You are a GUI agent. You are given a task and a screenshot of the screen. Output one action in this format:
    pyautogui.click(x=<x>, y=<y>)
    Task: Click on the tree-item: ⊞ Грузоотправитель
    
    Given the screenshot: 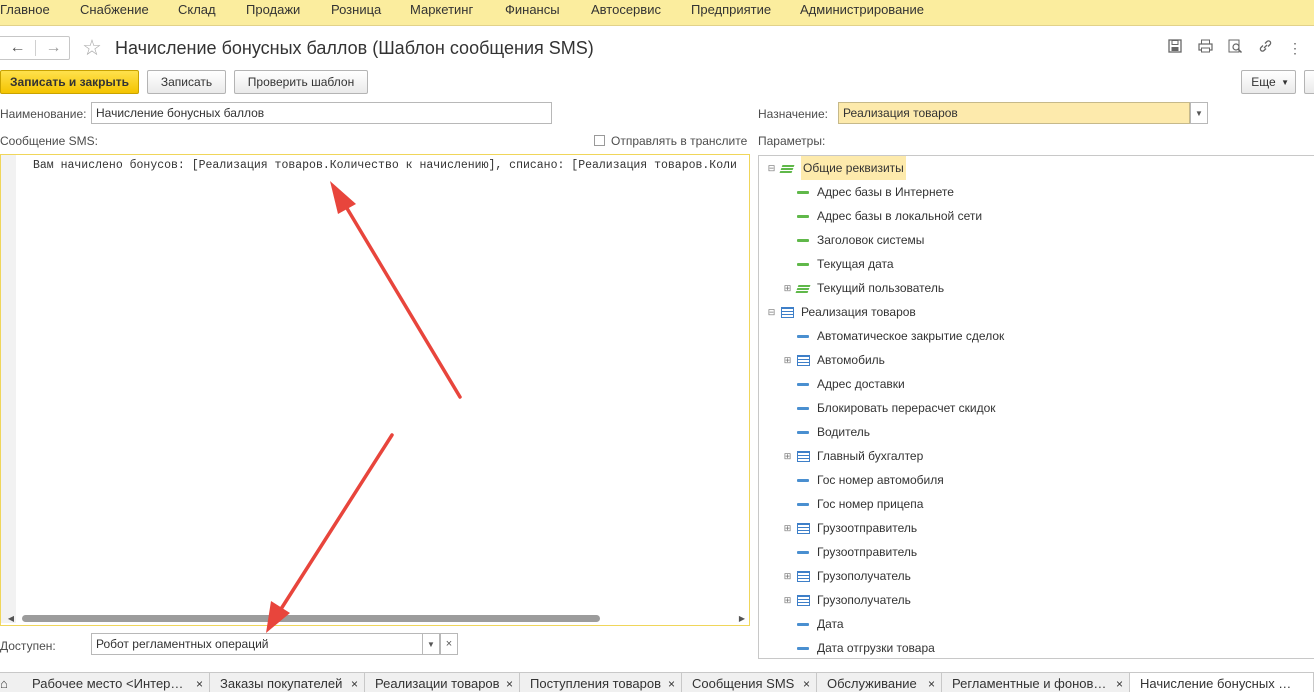 What is the action you would take?
    pyautogui.click(x=1036, y=528)
    